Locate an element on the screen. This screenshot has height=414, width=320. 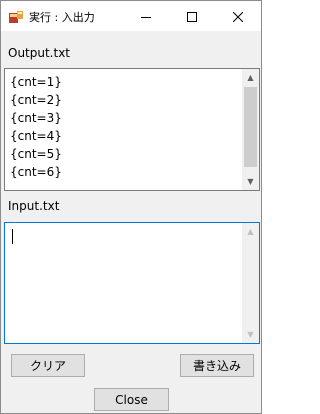
input-scrollbar: ▲ ▼ is located at coordinates (250, 283).